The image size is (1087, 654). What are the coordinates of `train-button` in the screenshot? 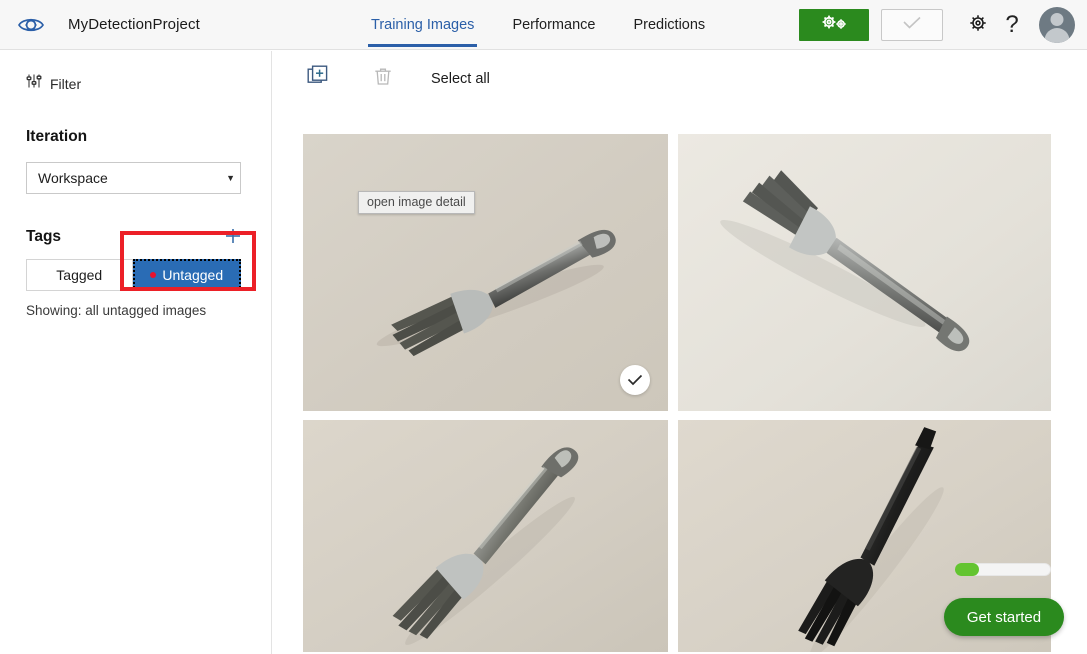 It's located at (834, 25).